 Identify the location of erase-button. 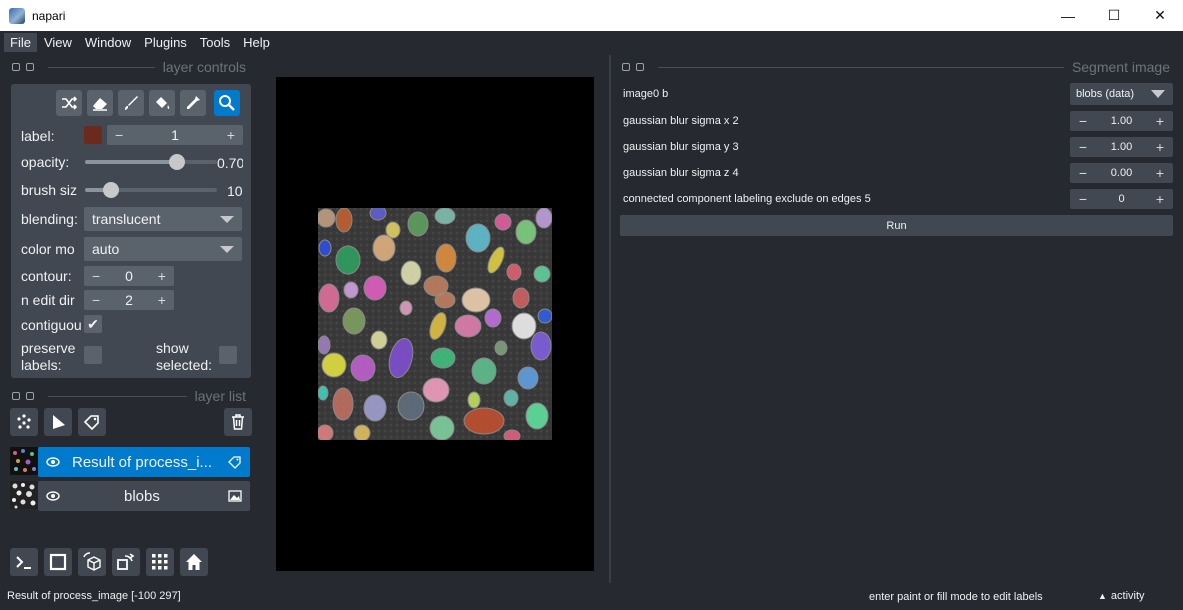
(100, 103).